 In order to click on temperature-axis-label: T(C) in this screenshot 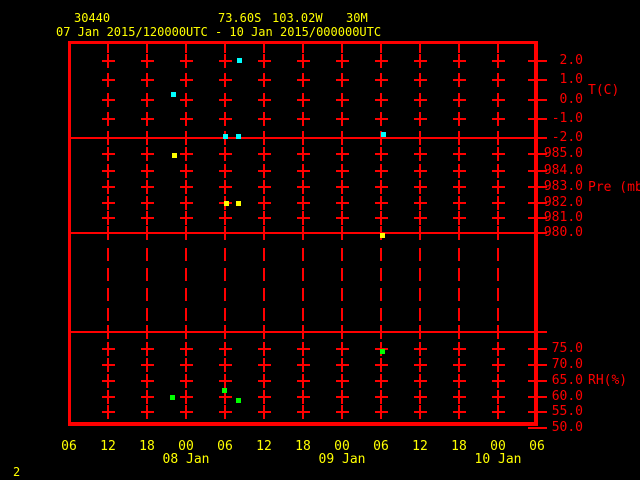, I will do `click(604, 90)`.